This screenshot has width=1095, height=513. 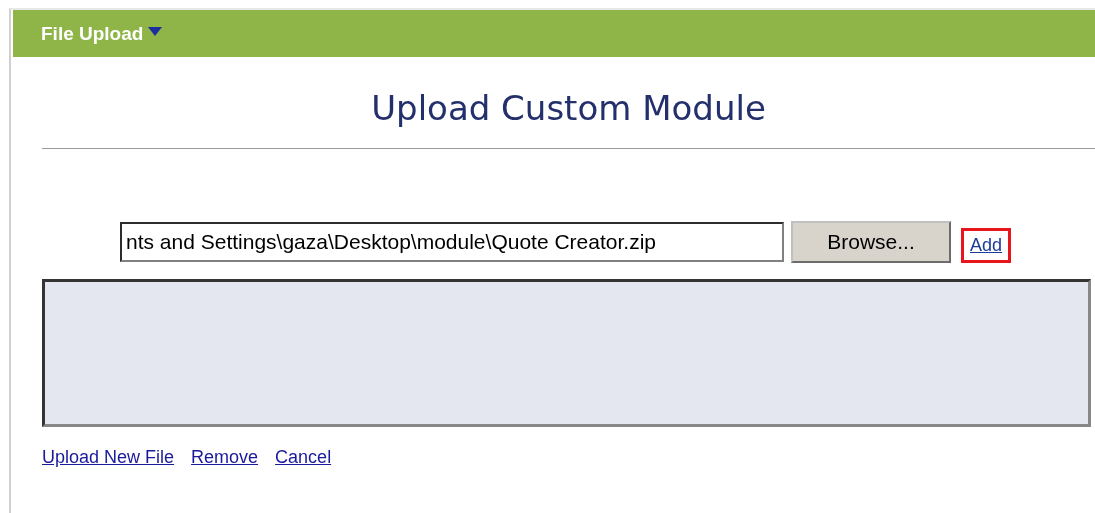 I want to click on action-link: Remove, so click(x=225, y=457).